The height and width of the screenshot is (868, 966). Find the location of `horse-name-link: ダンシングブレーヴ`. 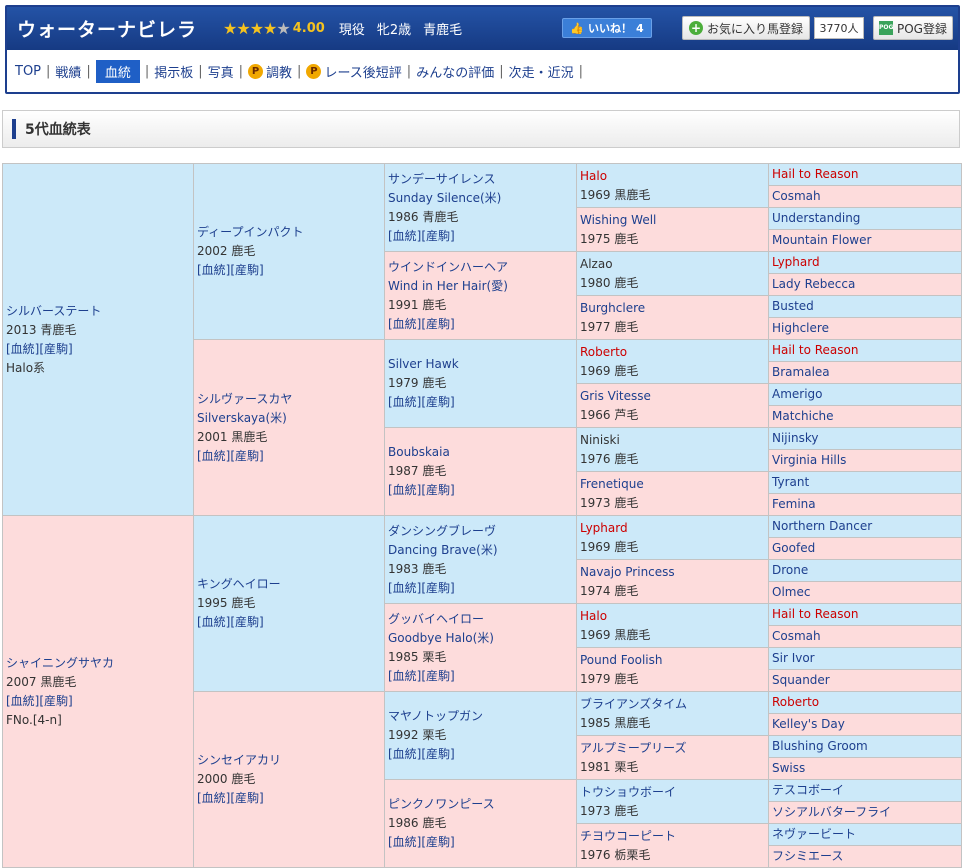

horse-name-link: ダンシングブレーヴ is located at coordinates (480, 531).